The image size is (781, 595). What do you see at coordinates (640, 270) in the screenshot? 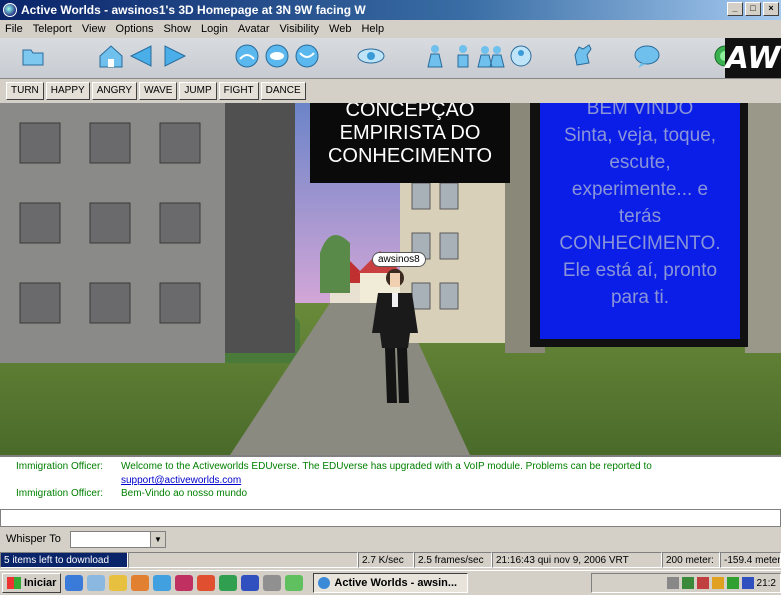
I see `right-sign-line: Ele está aí, pronto` at bounding box center [640, 270].